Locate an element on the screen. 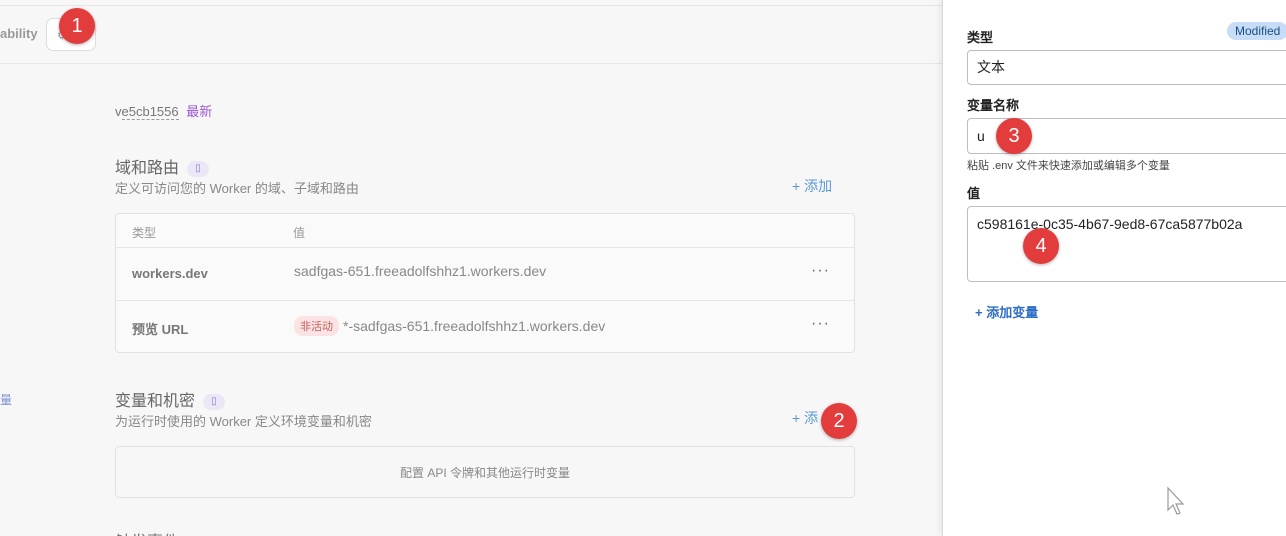 This screenshot has height=536, width=1286. version-info: ve5cb1556 最新 is located at coordinates (163, 110).